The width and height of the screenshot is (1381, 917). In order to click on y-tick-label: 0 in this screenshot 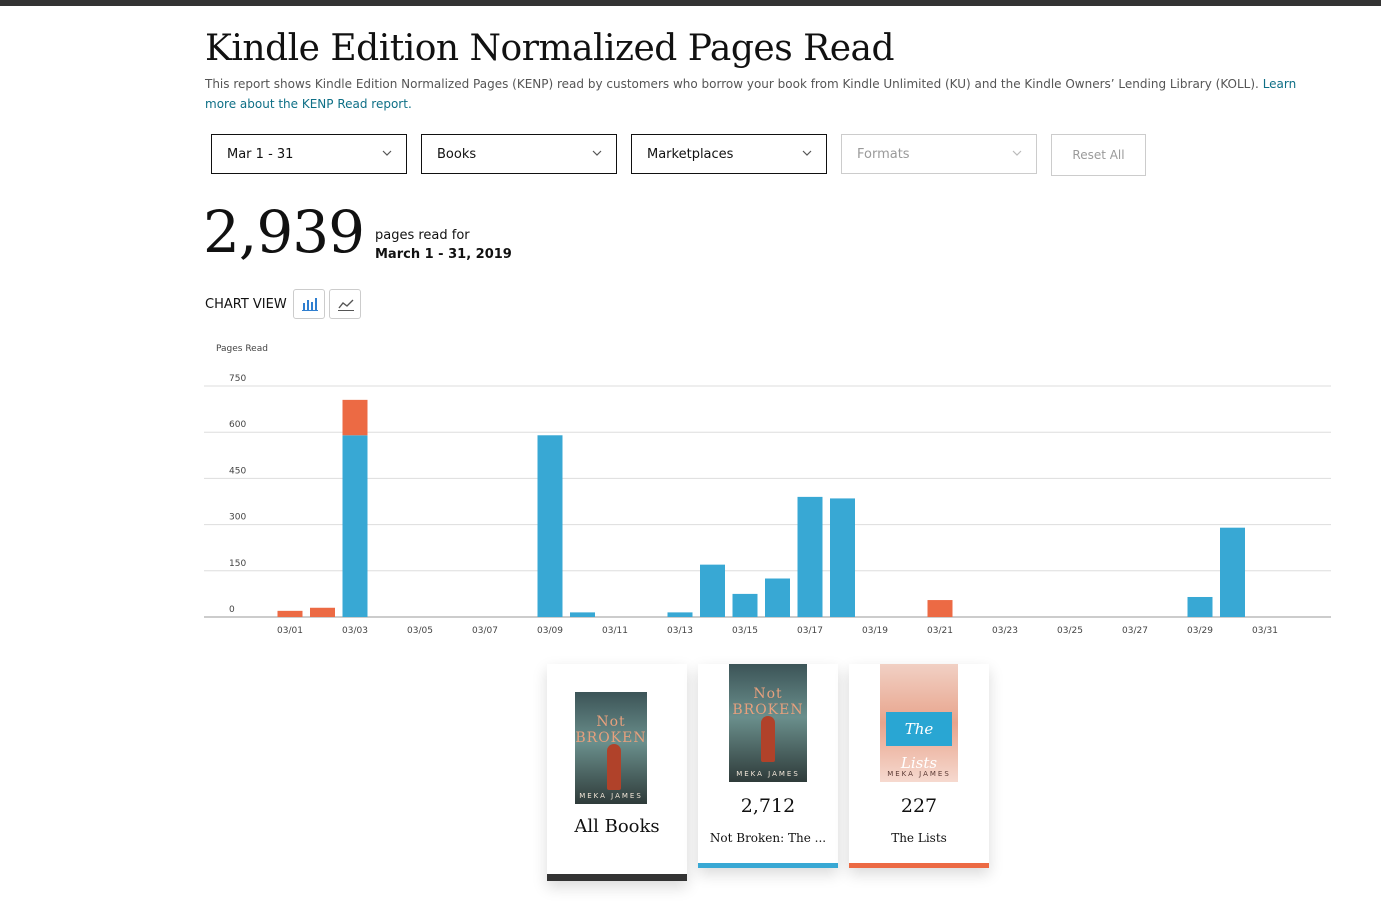, I will do `click(232, 610)`.